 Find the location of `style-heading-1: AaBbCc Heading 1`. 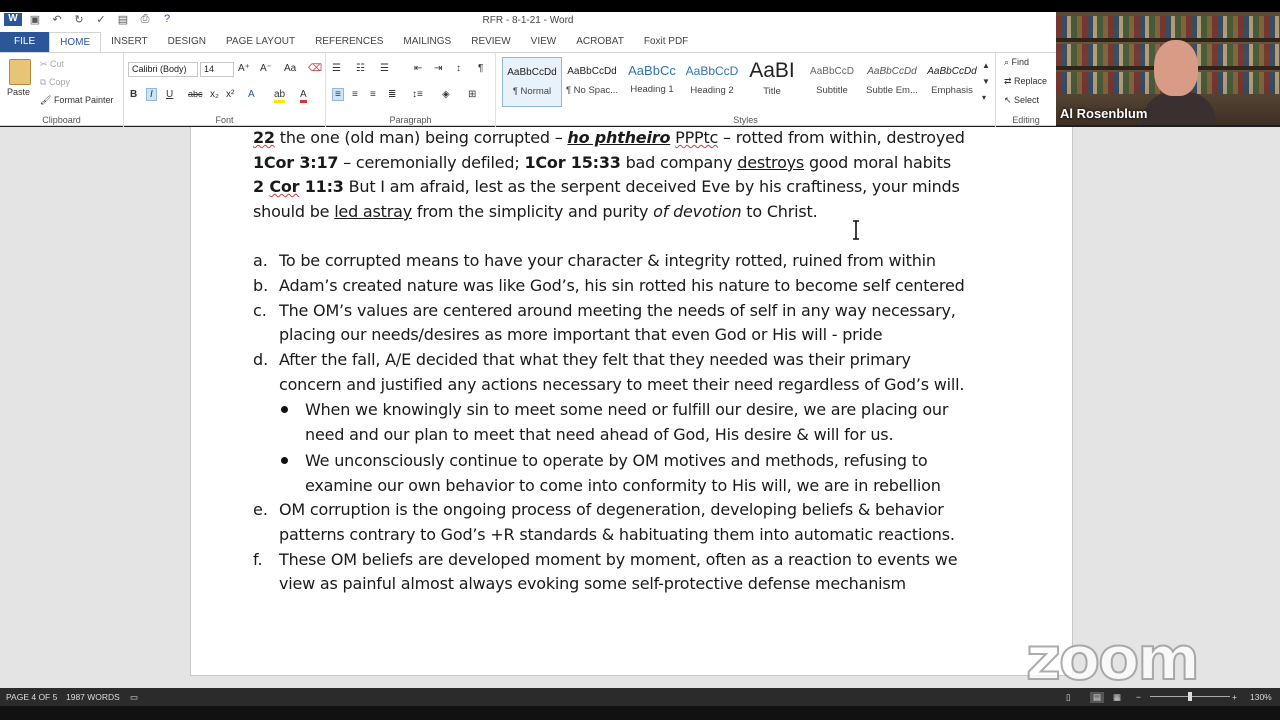

style-heading-1: AaBbCc Heading 1 is located at coordinates (652, 82).